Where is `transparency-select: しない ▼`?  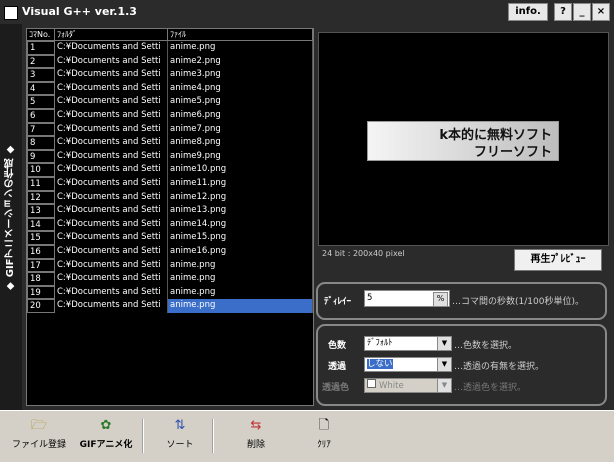 transparency-select: しない ▼ is located at coordinates (408, 364).